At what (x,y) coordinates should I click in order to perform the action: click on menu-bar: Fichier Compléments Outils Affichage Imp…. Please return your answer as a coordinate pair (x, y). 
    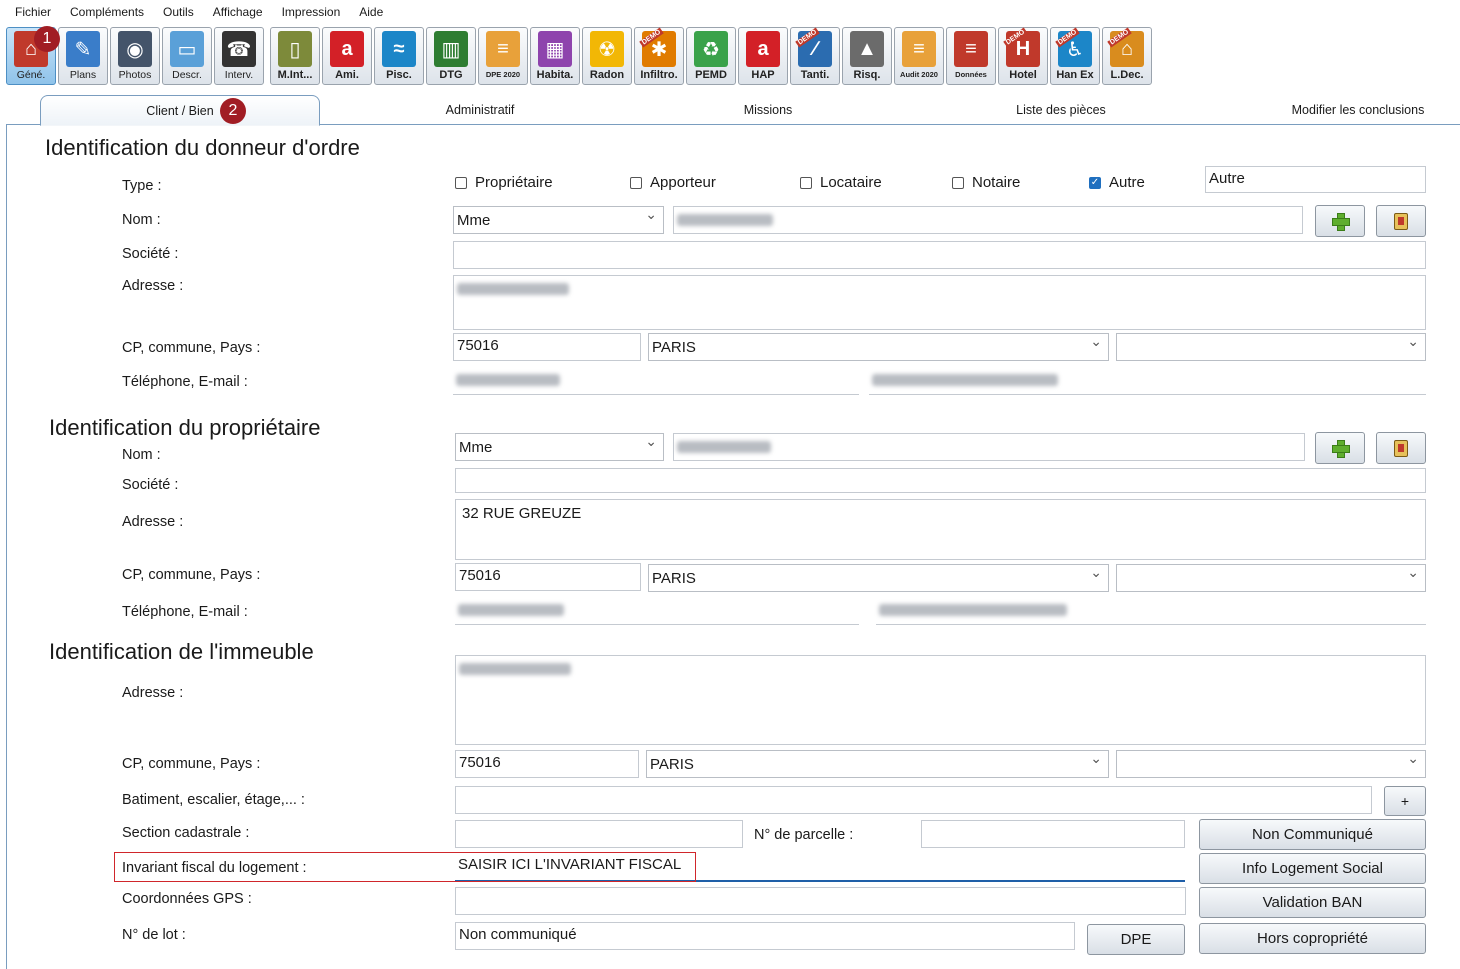
    Looking at the image, I should click on (730, 12).